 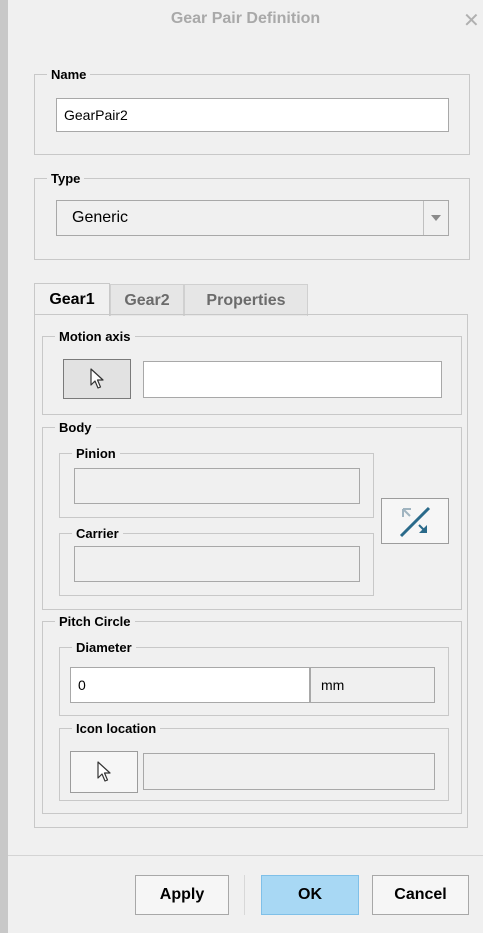 I want to click on motion-axis-select-button, so click(x=97, y=379).